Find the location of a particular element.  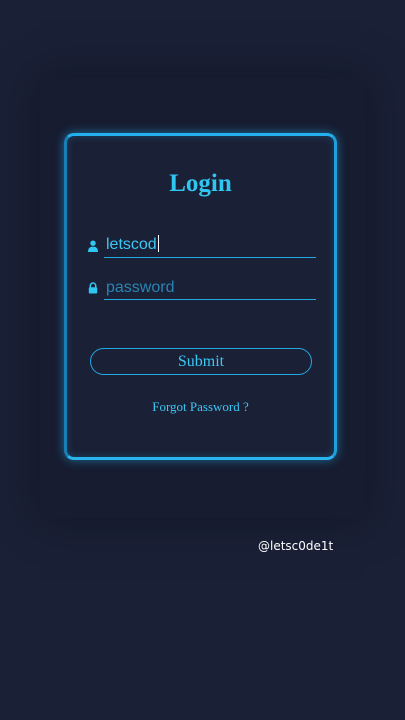

user-icon is located at coordinates (93, 246).